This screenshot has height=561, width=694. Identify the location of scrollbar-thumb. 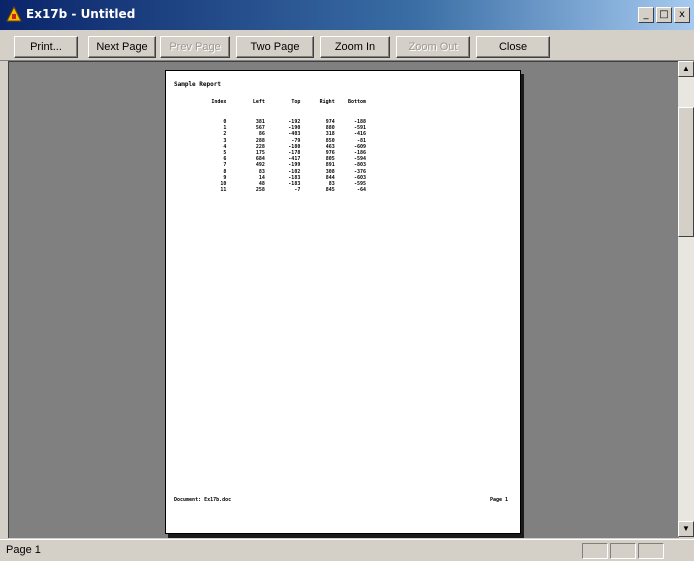
(686, 172).